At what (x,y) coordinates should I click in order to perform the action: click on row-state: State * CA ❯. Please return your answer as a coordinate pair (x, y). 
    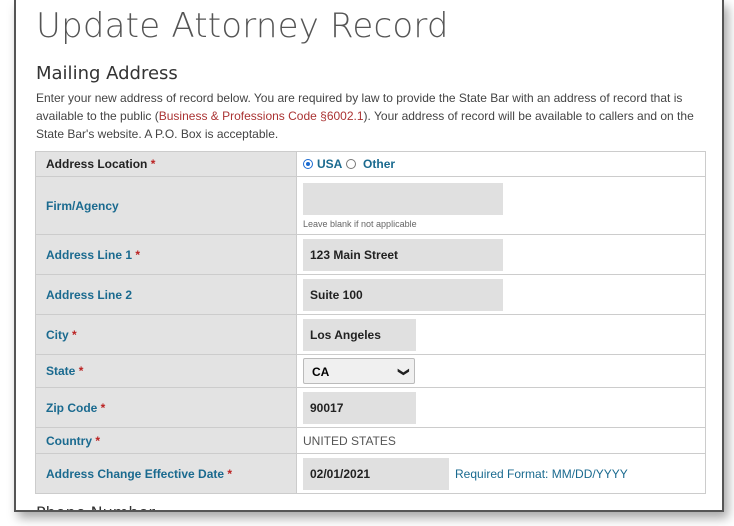
    Looking at the image, I should click on (370, 371).